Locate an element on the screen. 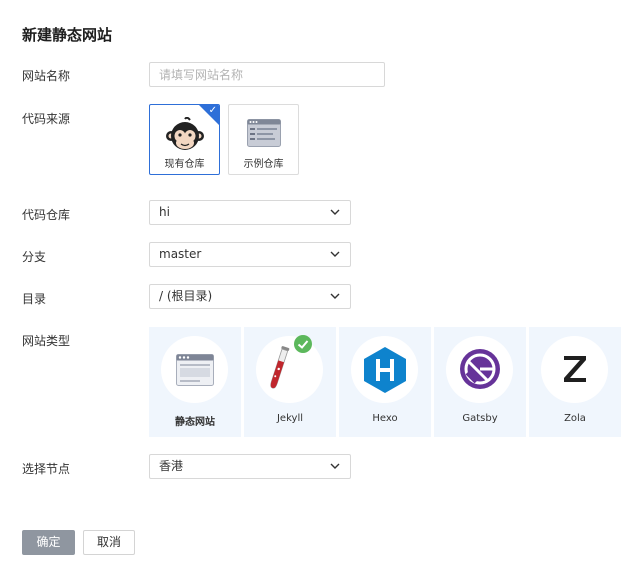 This screenshot has width=640, height=574. node-label: 选择节点 is located at coordinates (46, 469).